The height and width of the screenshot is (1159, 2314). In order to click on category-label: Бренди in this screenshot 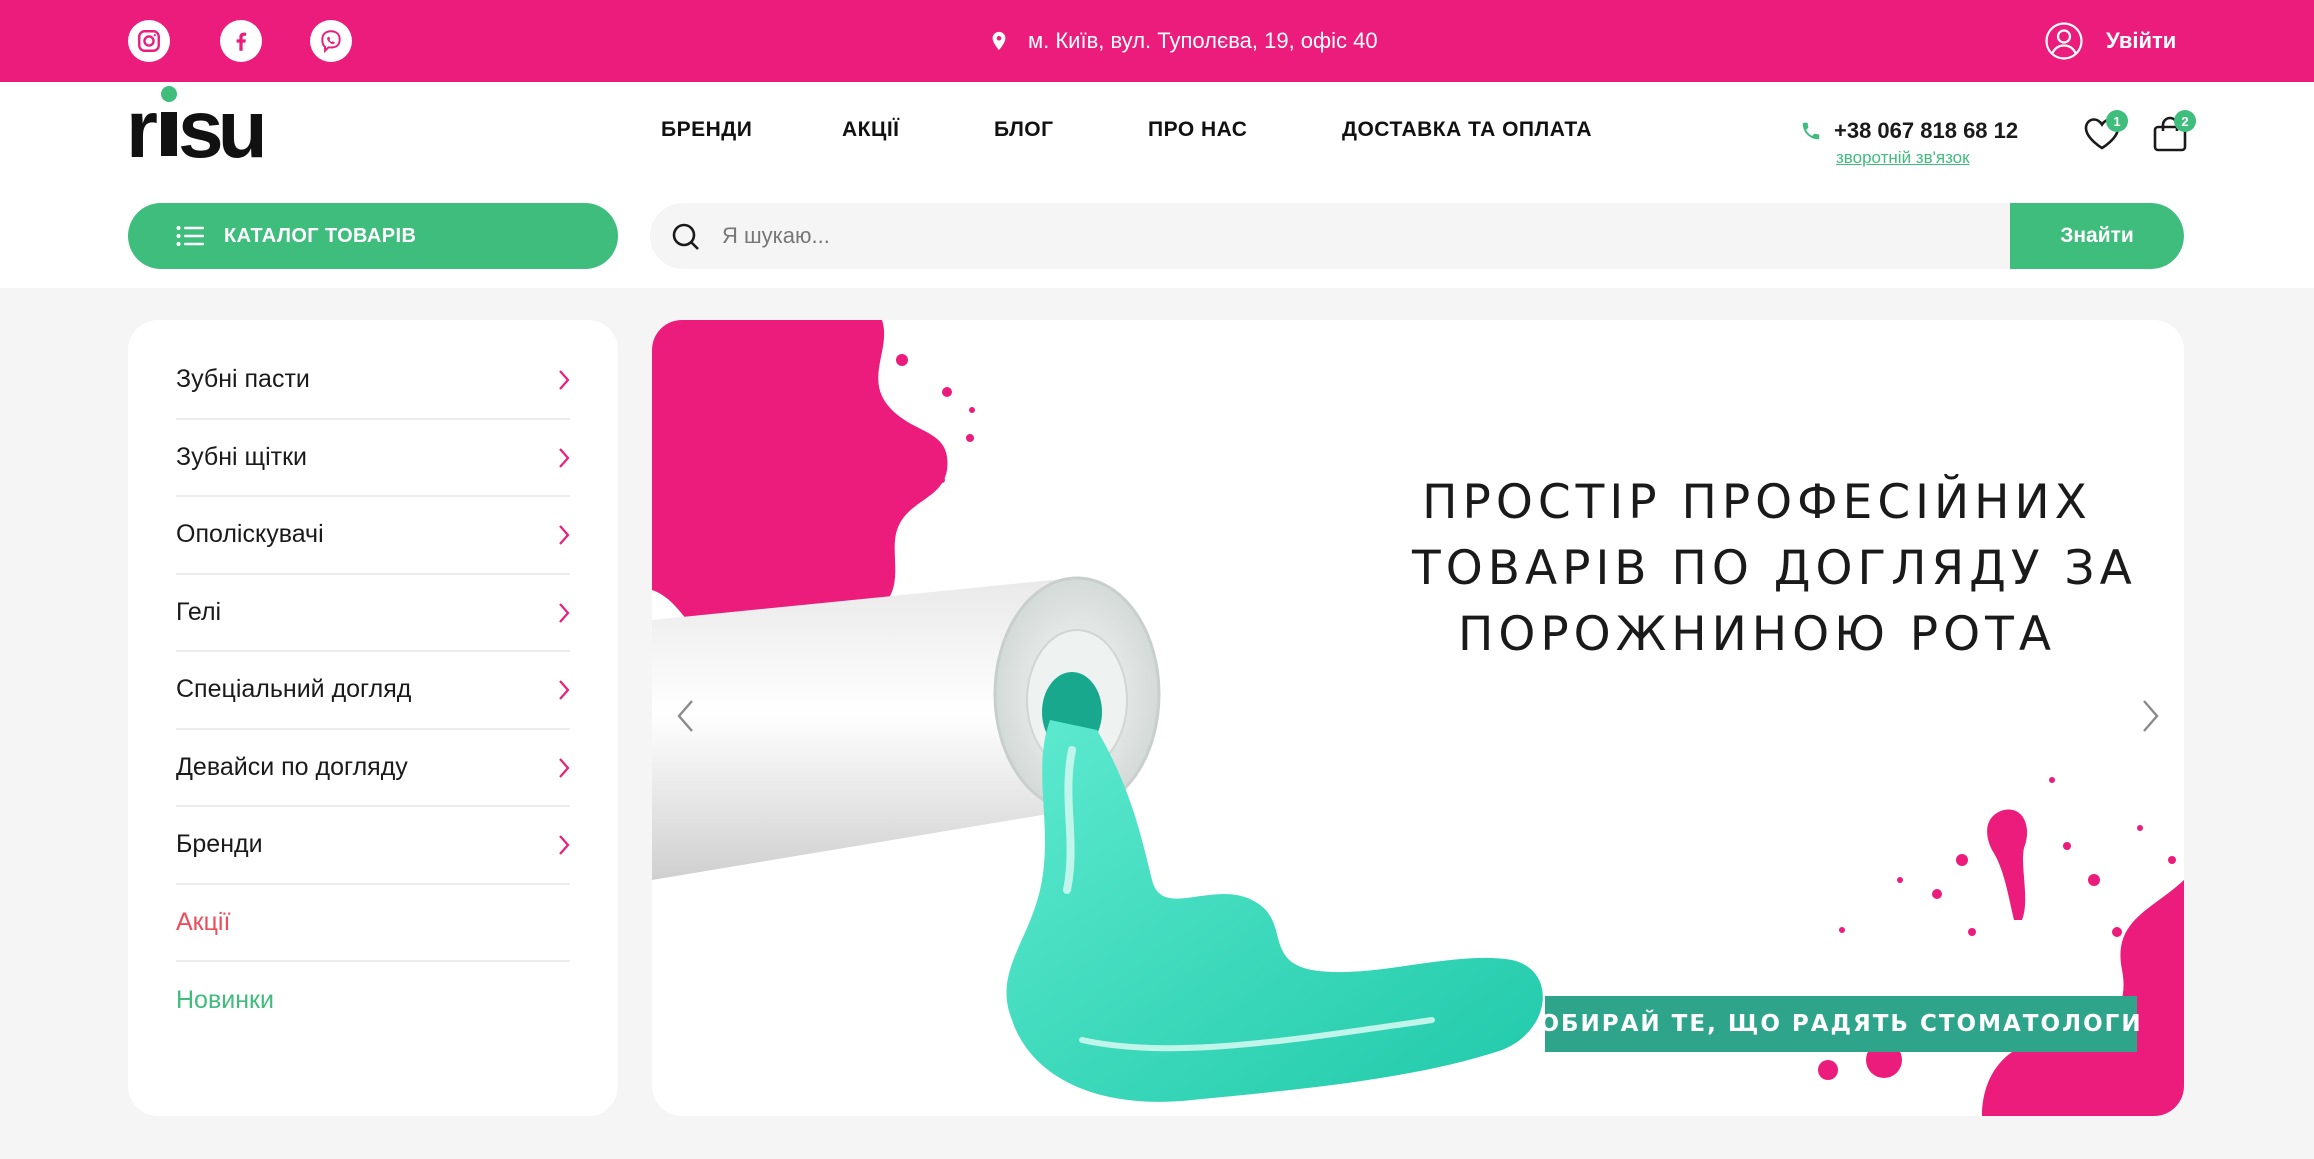, I will do `click(219, 844)`.